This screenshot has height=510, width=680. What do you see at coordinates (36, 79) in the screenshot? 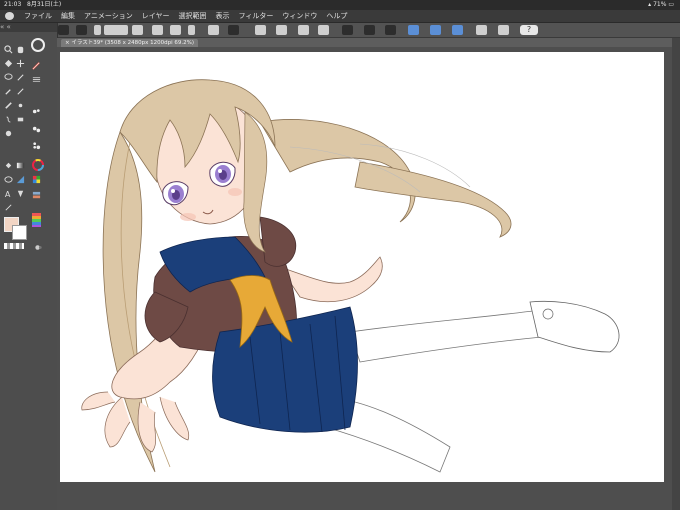
I see `brush-size-icon` at bounding box center [36, 79].